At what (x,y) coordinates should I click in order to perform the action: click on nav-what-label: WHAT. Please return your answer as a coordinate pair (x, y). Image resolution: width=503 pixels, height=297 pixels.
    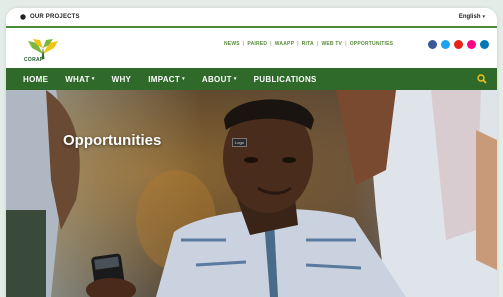
    Looking at the image, I should click on (77, 79).